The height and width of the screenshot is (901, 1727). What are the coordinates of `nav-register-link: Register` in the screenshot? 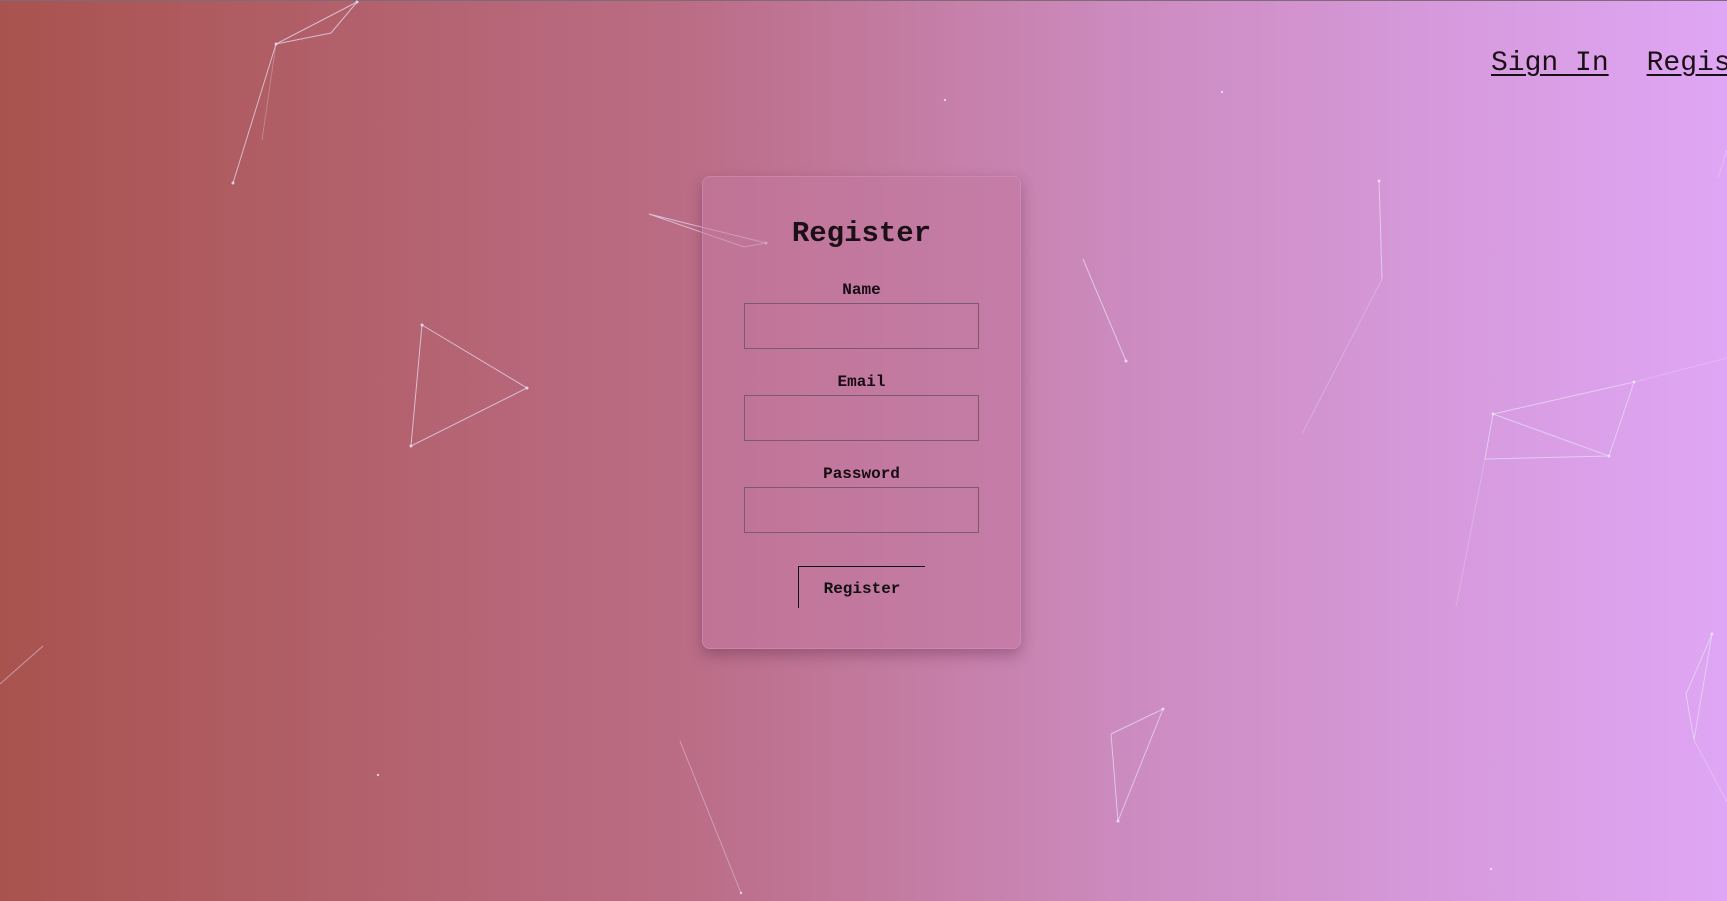 It's located at (1687, 63).